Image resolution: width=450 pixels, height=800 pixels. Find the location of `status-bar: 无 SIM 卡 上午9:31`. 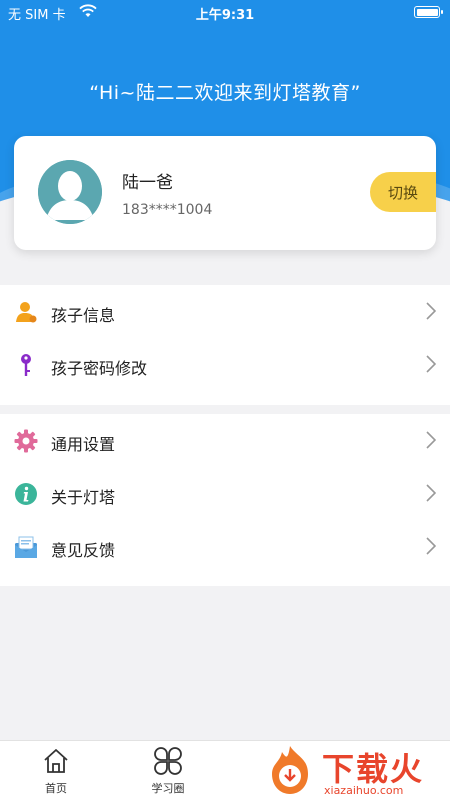

status-bar: 无 SIM 卡 上午9:31 is located at coordinates (225, 12).